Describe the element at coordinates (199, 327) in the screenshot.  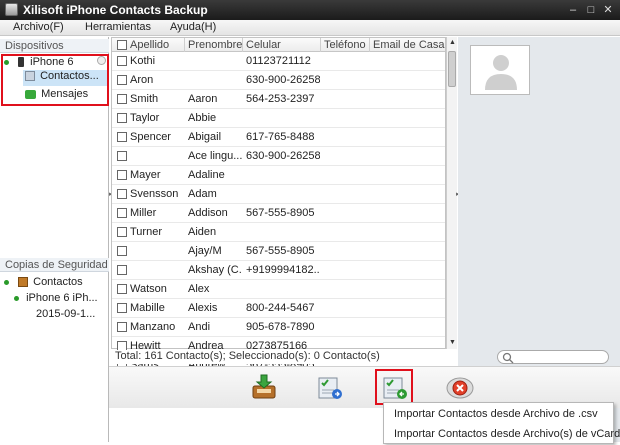
I see `cell-prenombre: Andi` at that location.